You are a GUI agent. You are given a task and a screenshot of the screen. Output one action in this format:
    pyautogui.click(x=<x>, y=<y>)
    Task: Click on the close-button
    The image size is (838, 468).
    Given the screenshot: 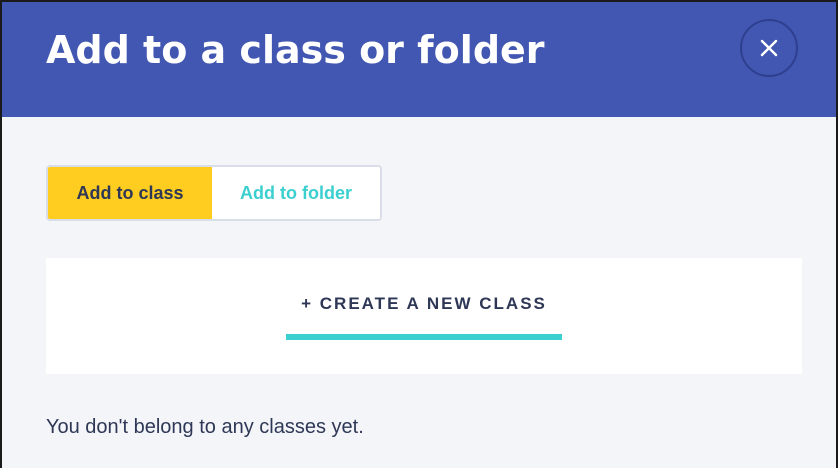 What is the action you would take?
    pyautogui.click(x=769, y=48)
    